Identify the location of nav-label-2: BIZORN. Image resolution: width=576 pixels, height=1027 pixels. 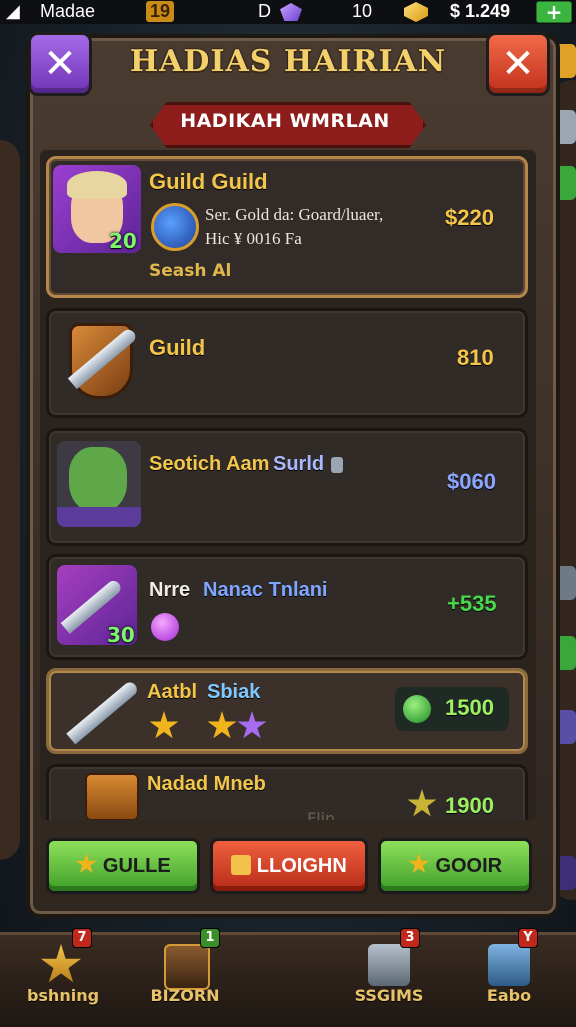
(185, 995).